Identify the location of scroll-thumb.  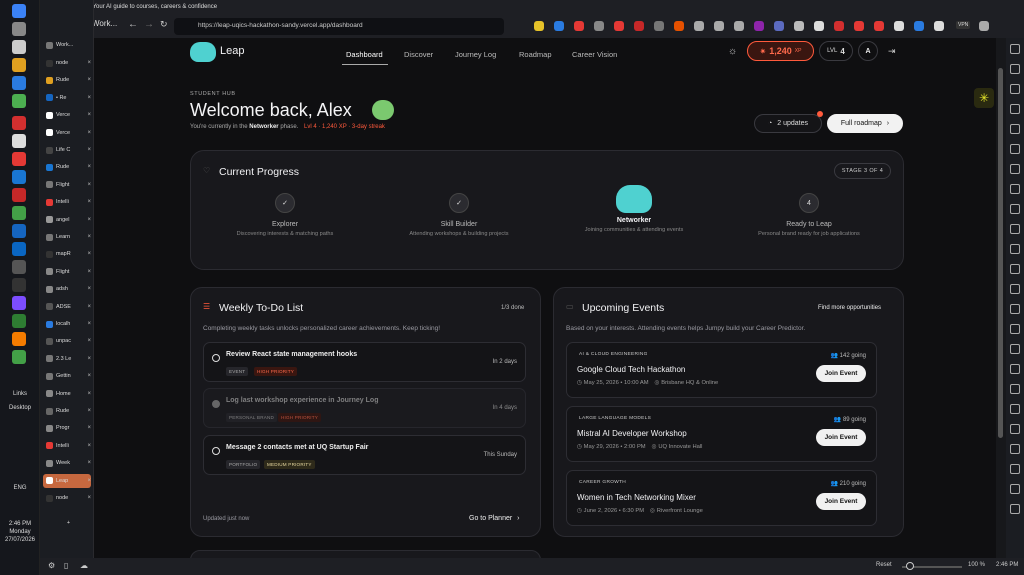
(1000, 253).